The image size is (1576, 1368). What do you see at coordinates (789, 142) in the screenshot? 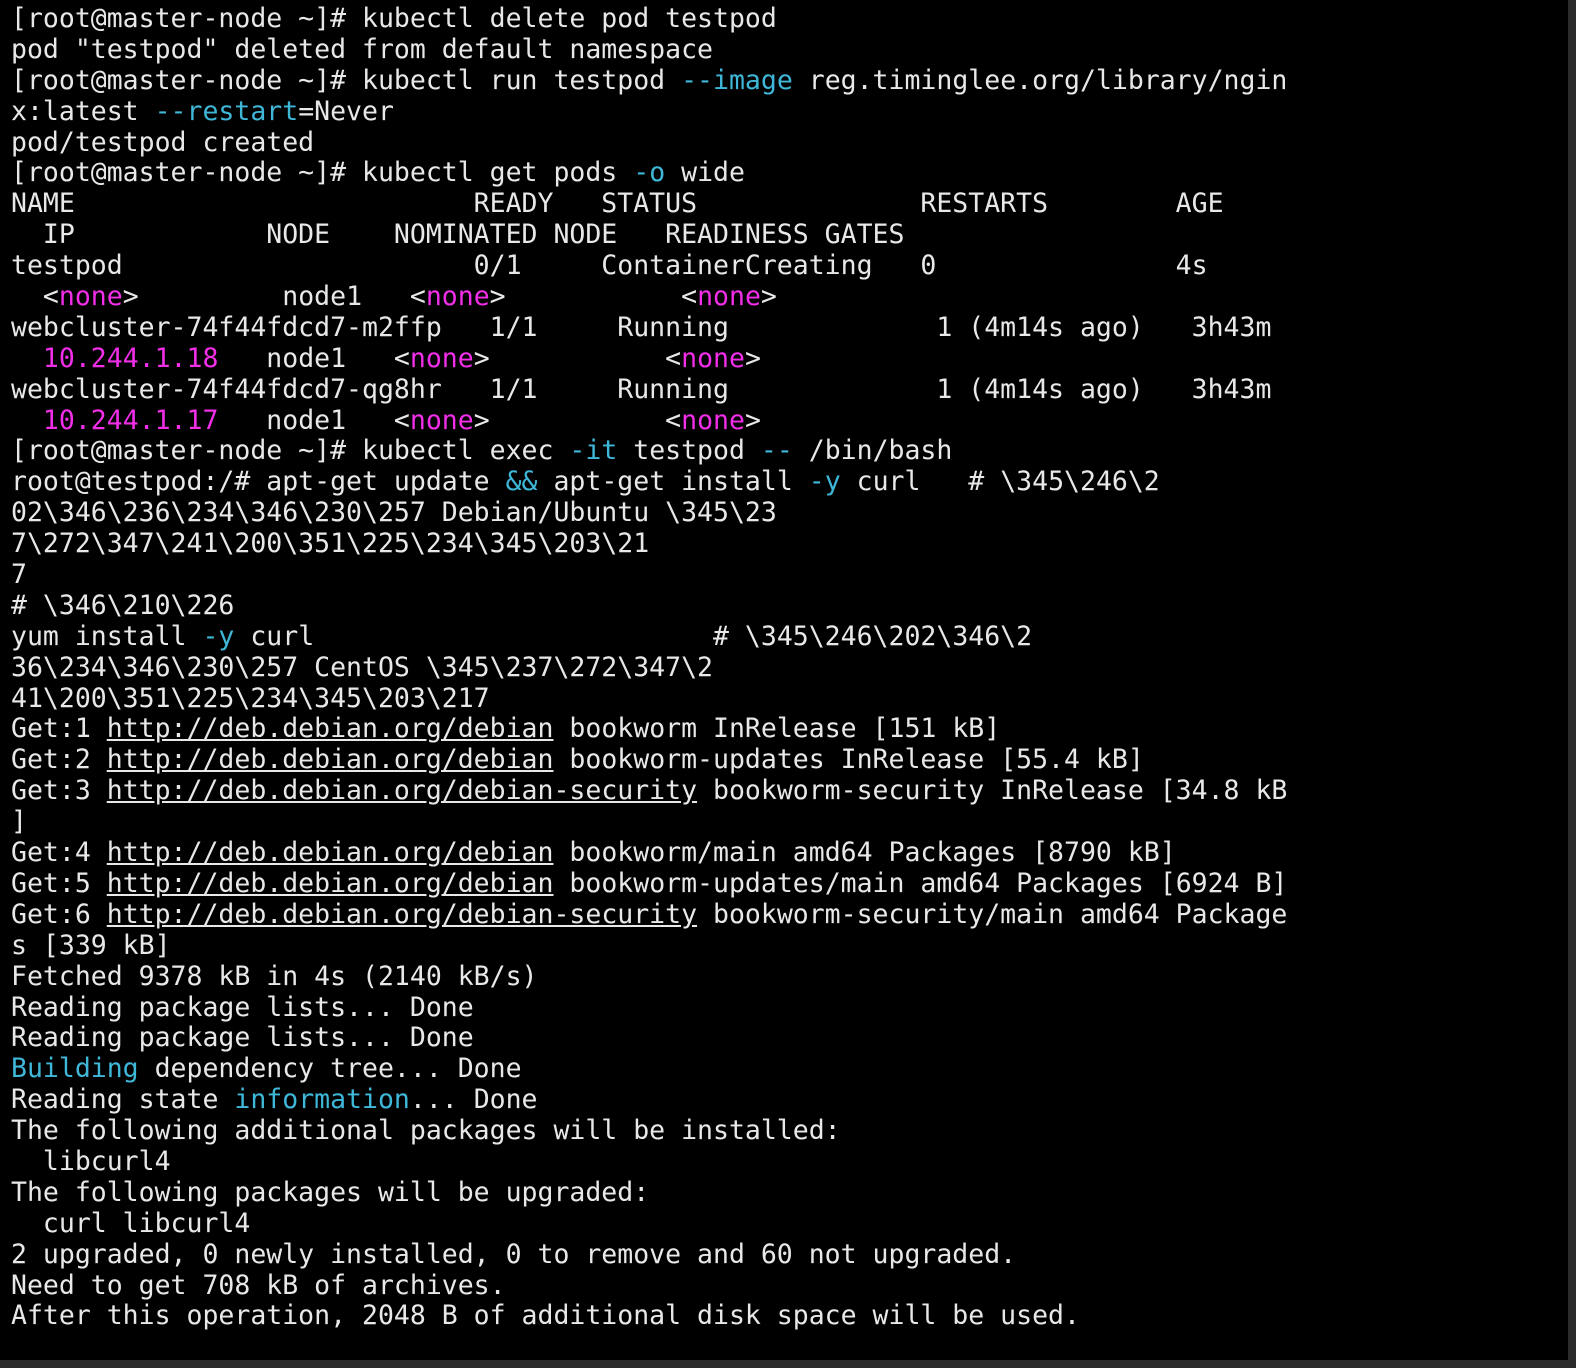
I see `terminal-line: pod/testpod created` at bounding box center [789, 142].